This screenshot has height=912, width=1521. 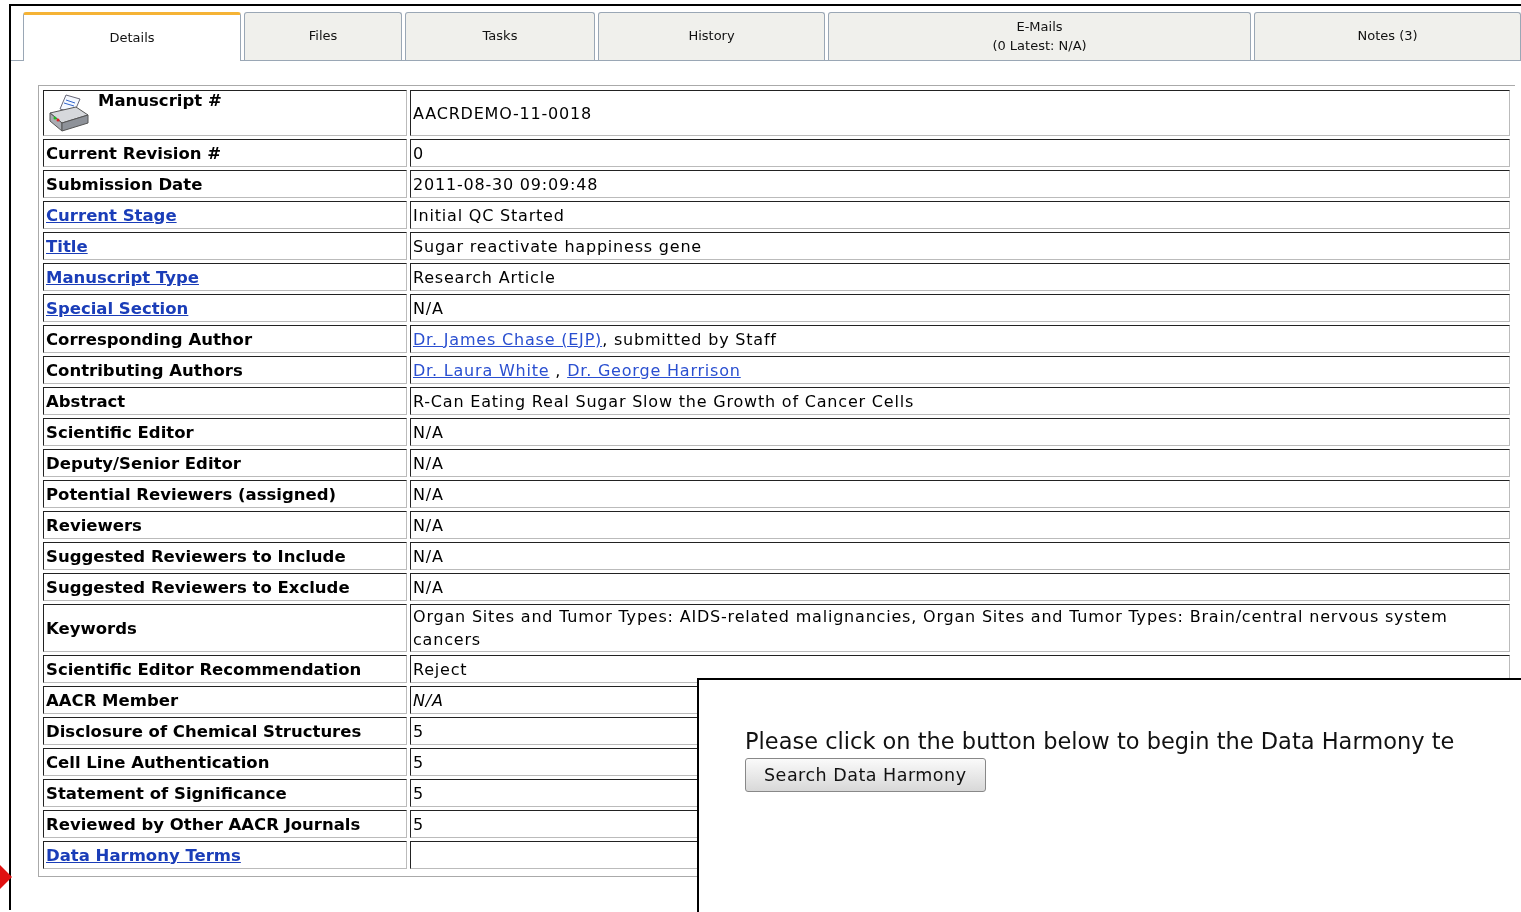 What do you see at coordinates (489, 215) in the screenshot?
I see `field-value: Initial QC Started` at bounding box center [489, 215].